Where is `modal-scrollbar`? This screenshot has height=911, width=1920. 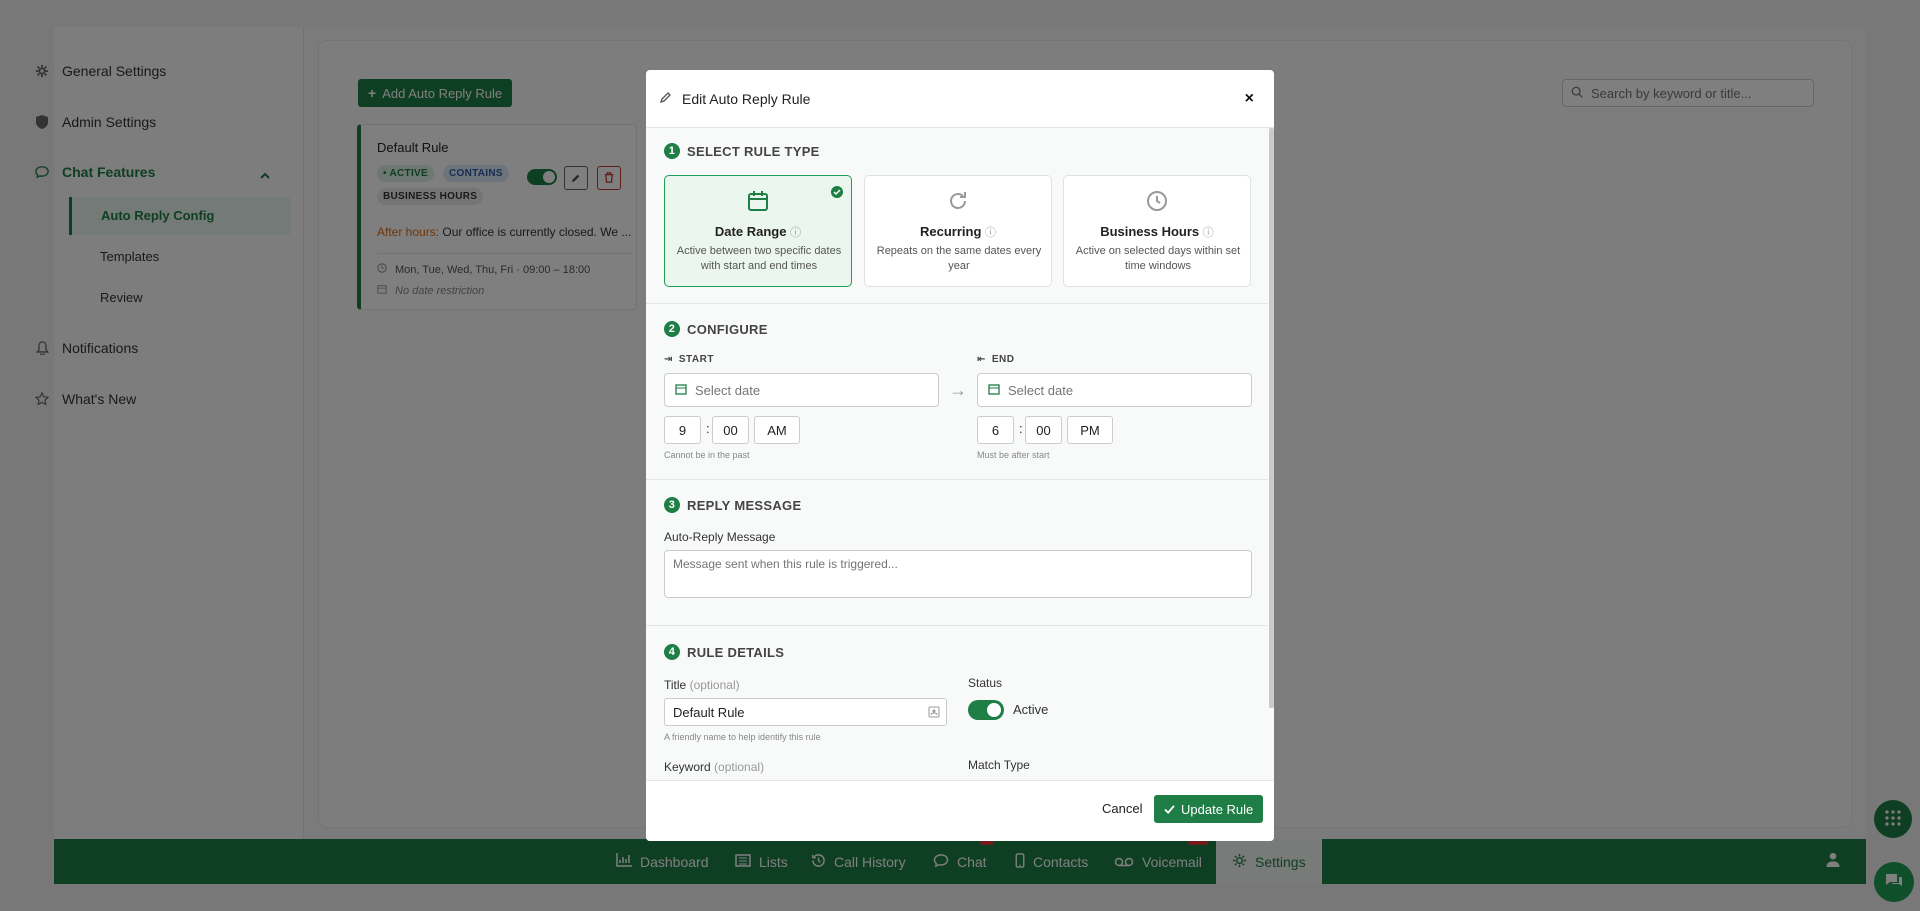
modal-scrollbar is located at coordinates (1271, 418).